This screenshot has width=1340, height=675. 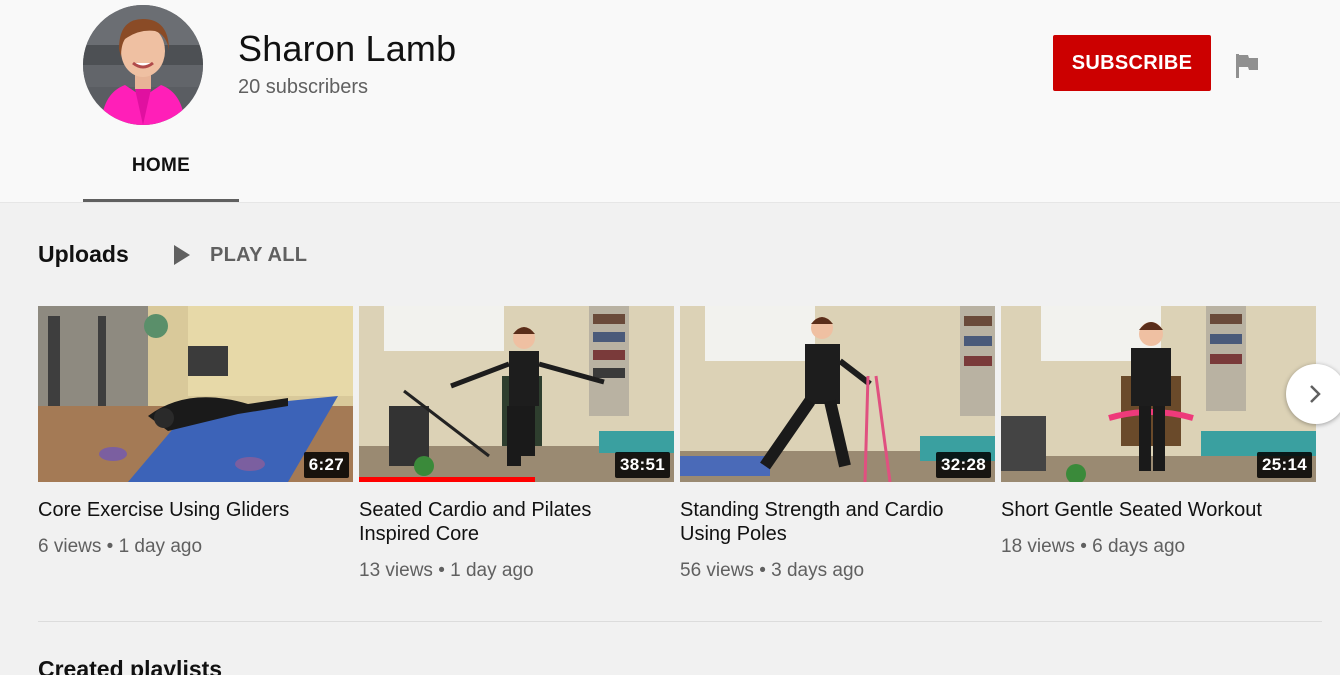 I want to click on flag-icon, so click(x=1247, y=65).